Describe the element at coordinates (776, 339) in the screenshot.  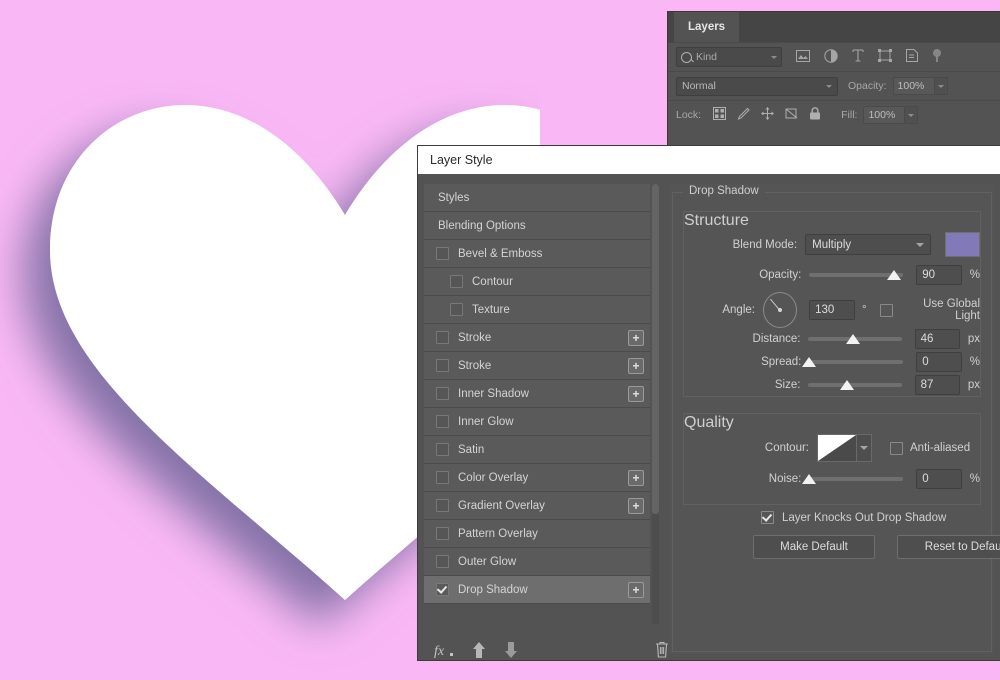
I see `distance-label: Distance:` at that location.